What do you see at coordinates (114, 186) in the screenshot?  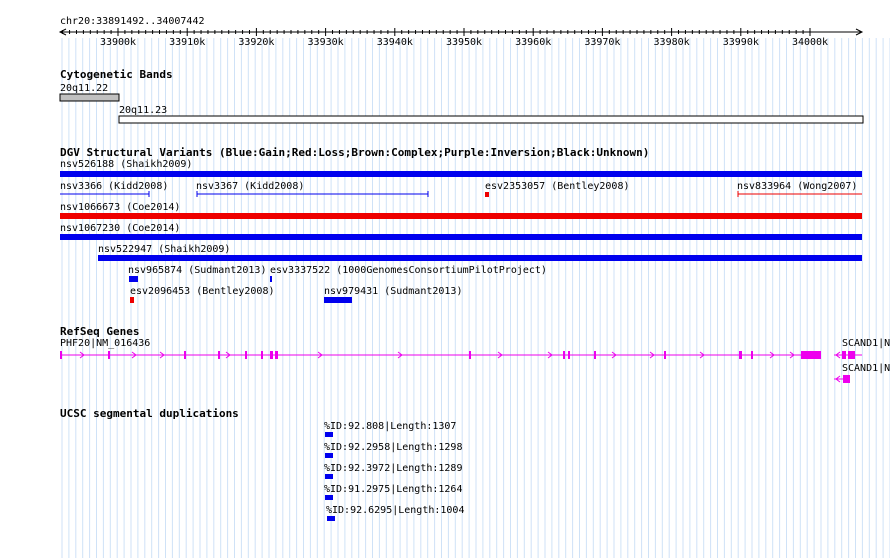 I see `variant-label: nsv3366 (Kidd2008)` at bounding box center [114, 186].